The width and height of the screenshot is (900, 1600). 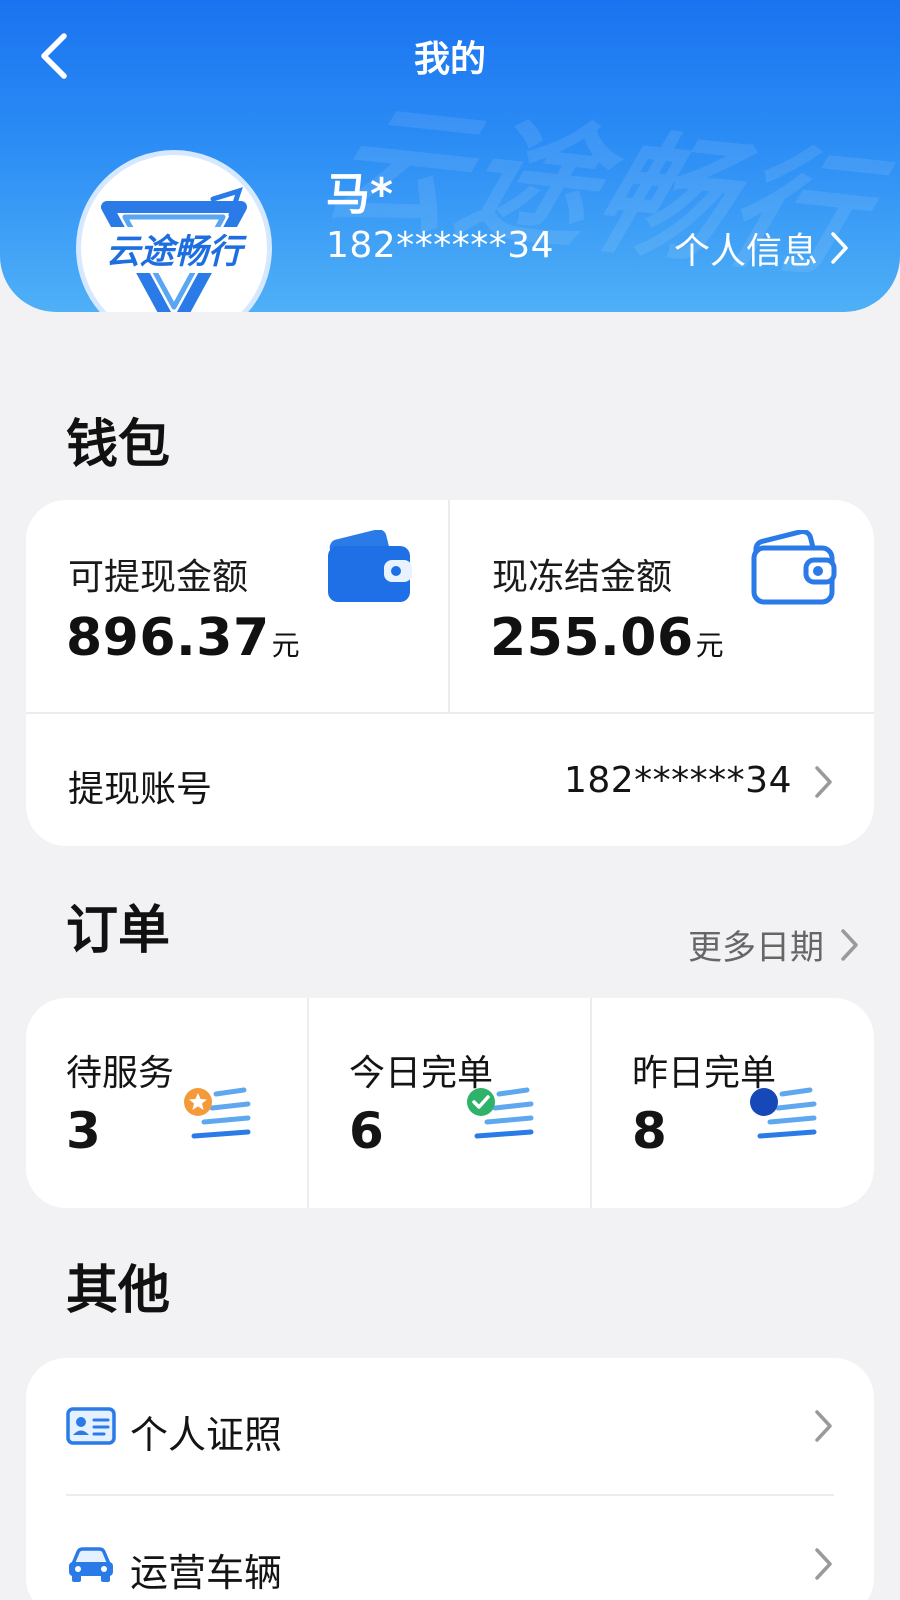 I want to click on completed-list-icon, so click(x=500, y=1113).